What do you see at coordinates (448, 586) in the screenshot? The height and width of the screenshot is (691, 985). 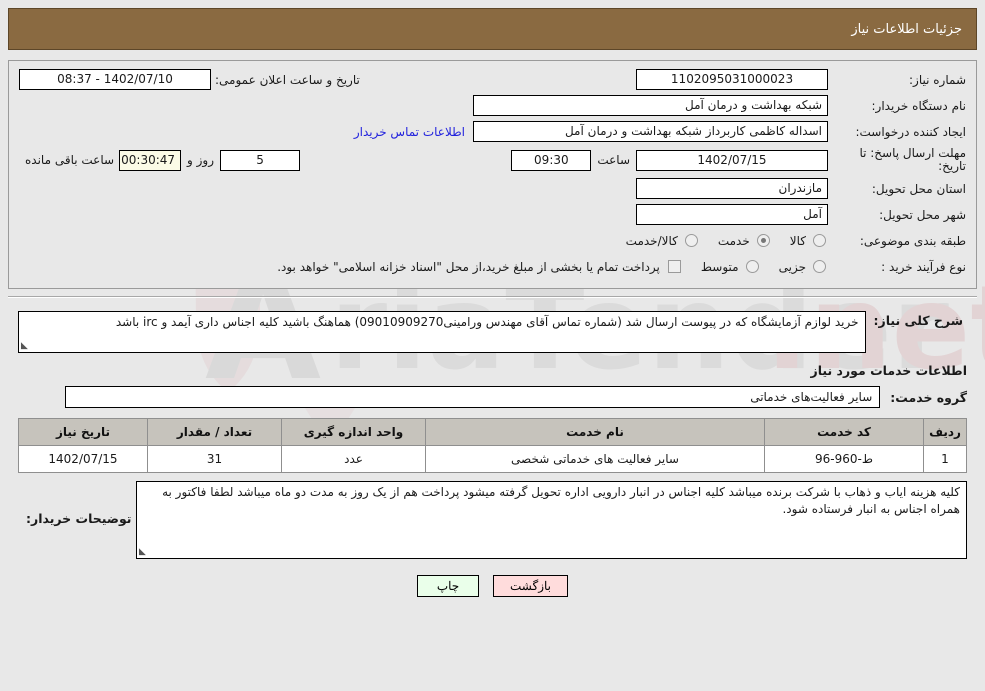 I see `print-button: چاپ` at bounding box center [448, 586].